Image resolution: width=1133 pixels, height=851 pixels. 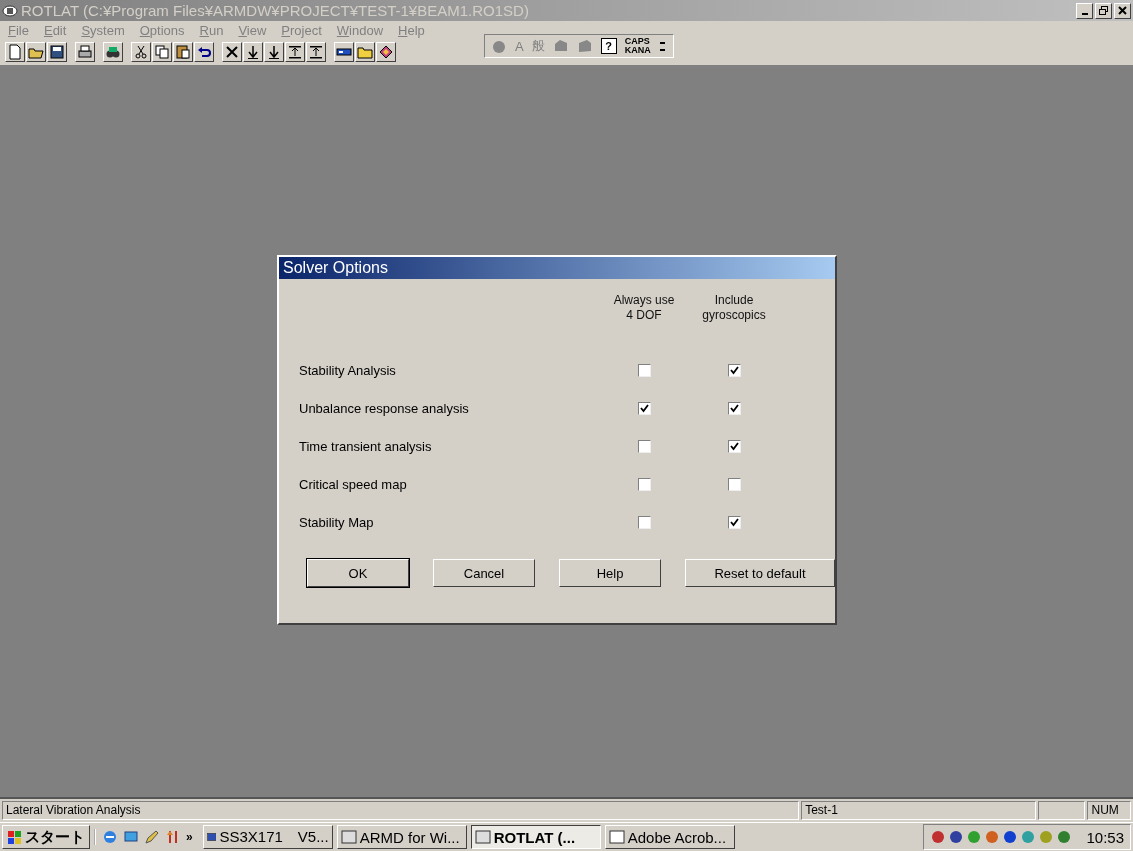 I want to click on minimize-button, so click(x=1084, y=10).